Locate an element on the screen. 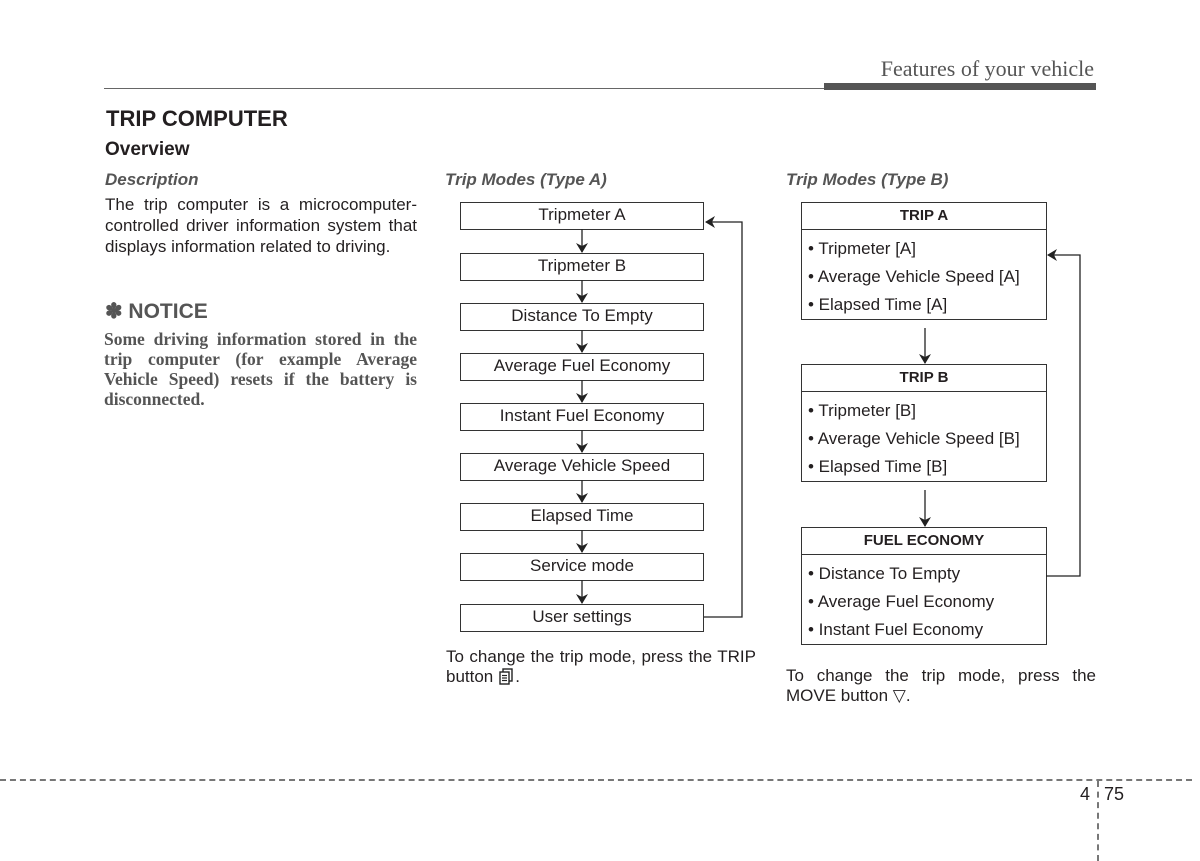  type-b-note-end: . is located at coordinates (908, 695).